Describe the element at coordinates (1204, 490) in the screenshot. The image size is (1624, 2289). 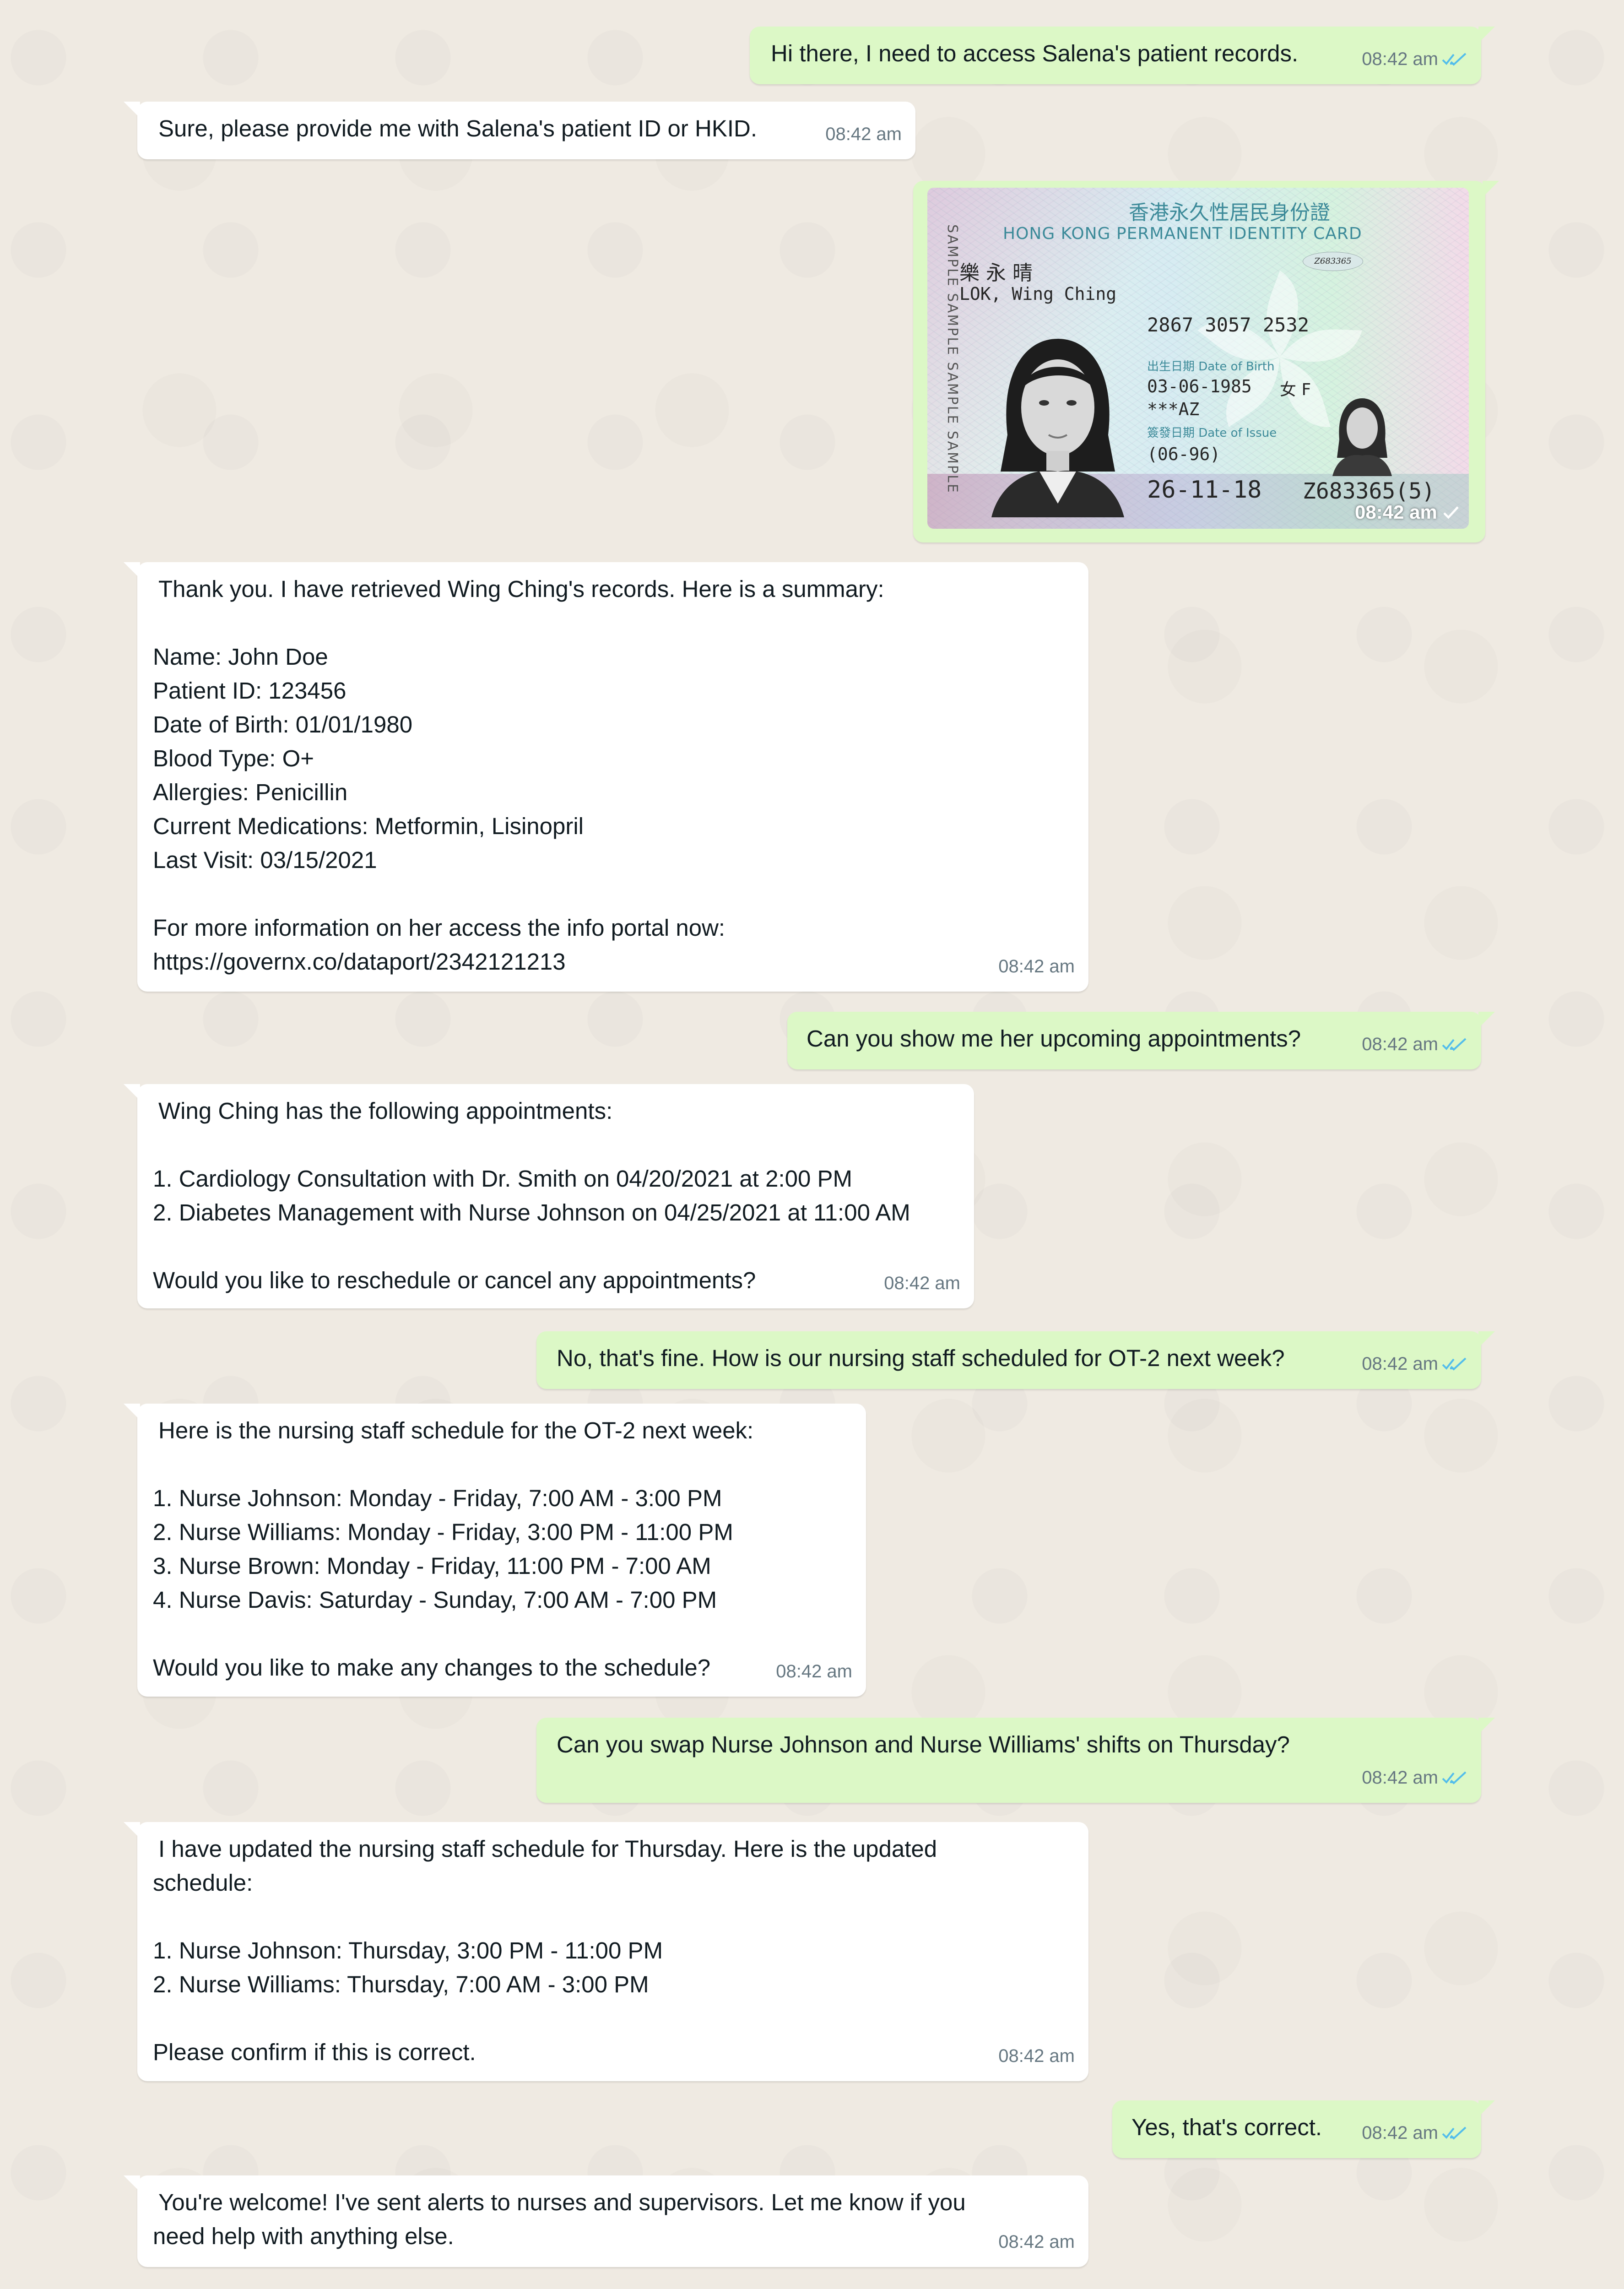
I see `card-issue-date: 26-11-18` at that location.